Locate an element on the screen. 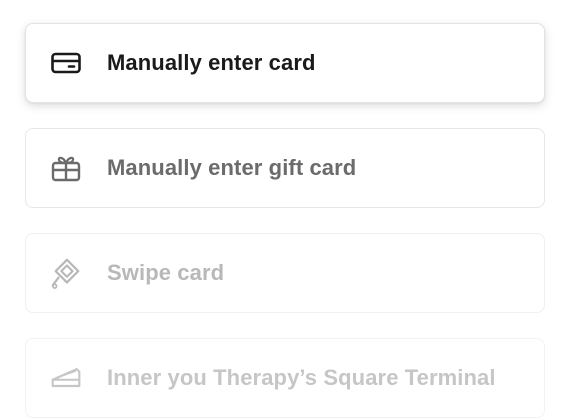  option-label: Swipe card is located at coordinates (166, 272).